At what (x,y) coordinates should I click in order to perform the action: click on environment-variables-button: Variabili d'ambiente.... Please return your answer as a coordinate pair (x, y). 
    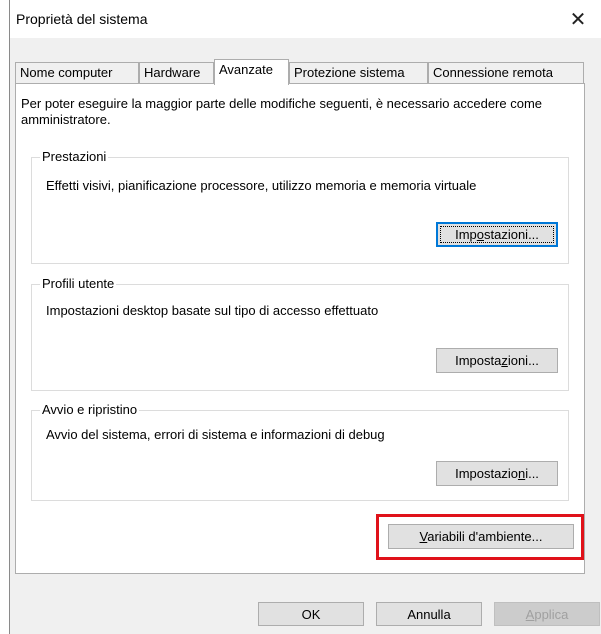
    Looking at the image, I should click on (481, 536).